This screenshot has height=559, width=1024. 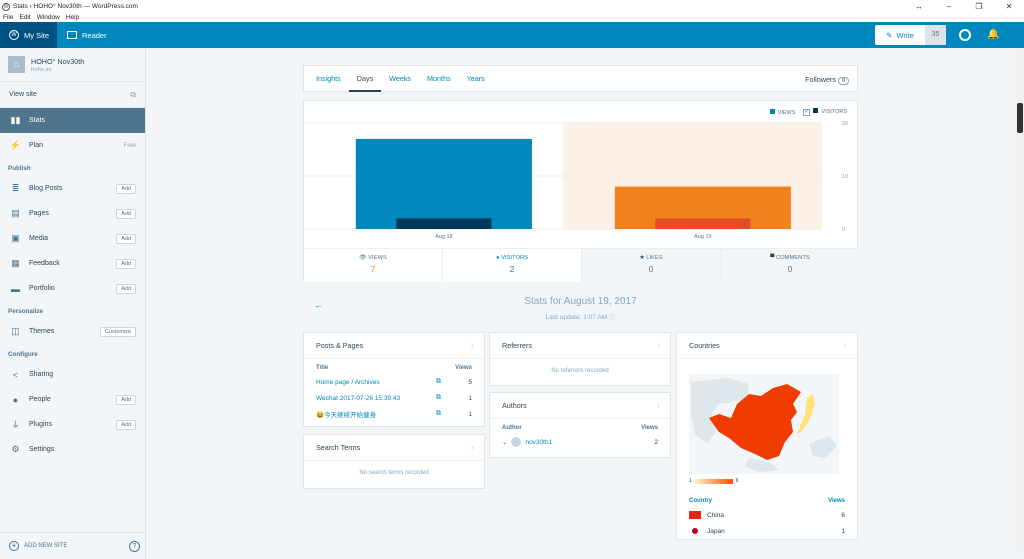 I want to click on table-row: 😆今天继续开始健身 ⧉ 1, so click(x=394, y=414).